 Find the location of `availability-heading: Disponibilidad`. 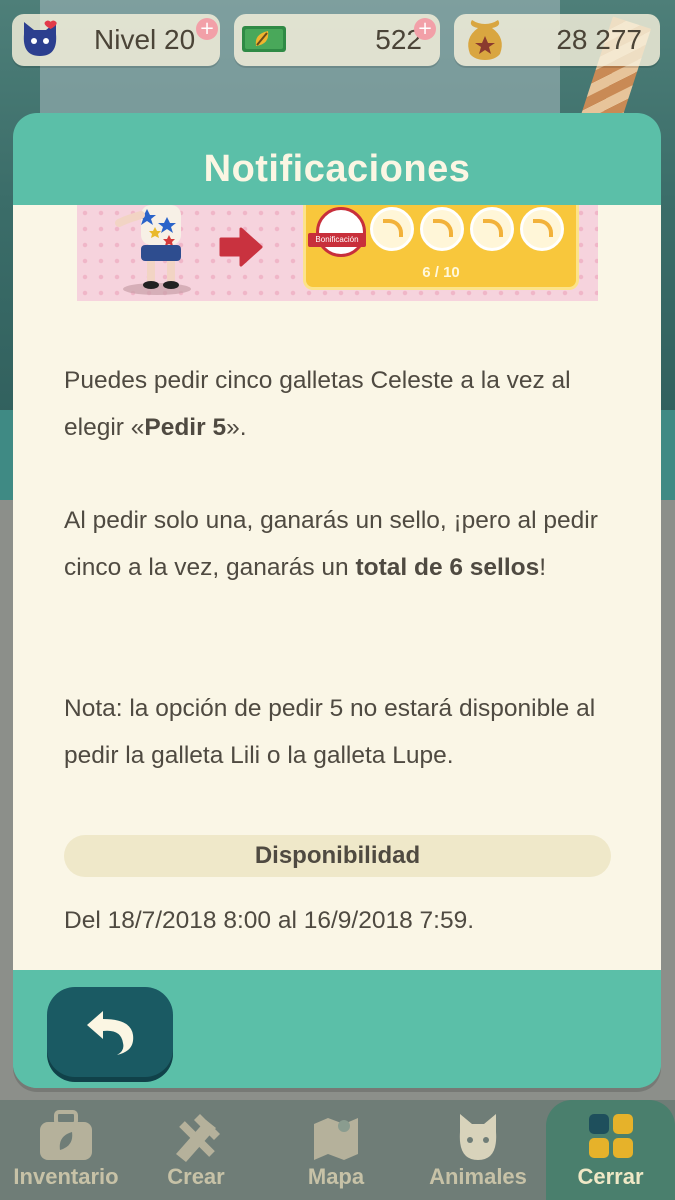

availability-heading: Disponibilidad is located at coordinates (337, 856).